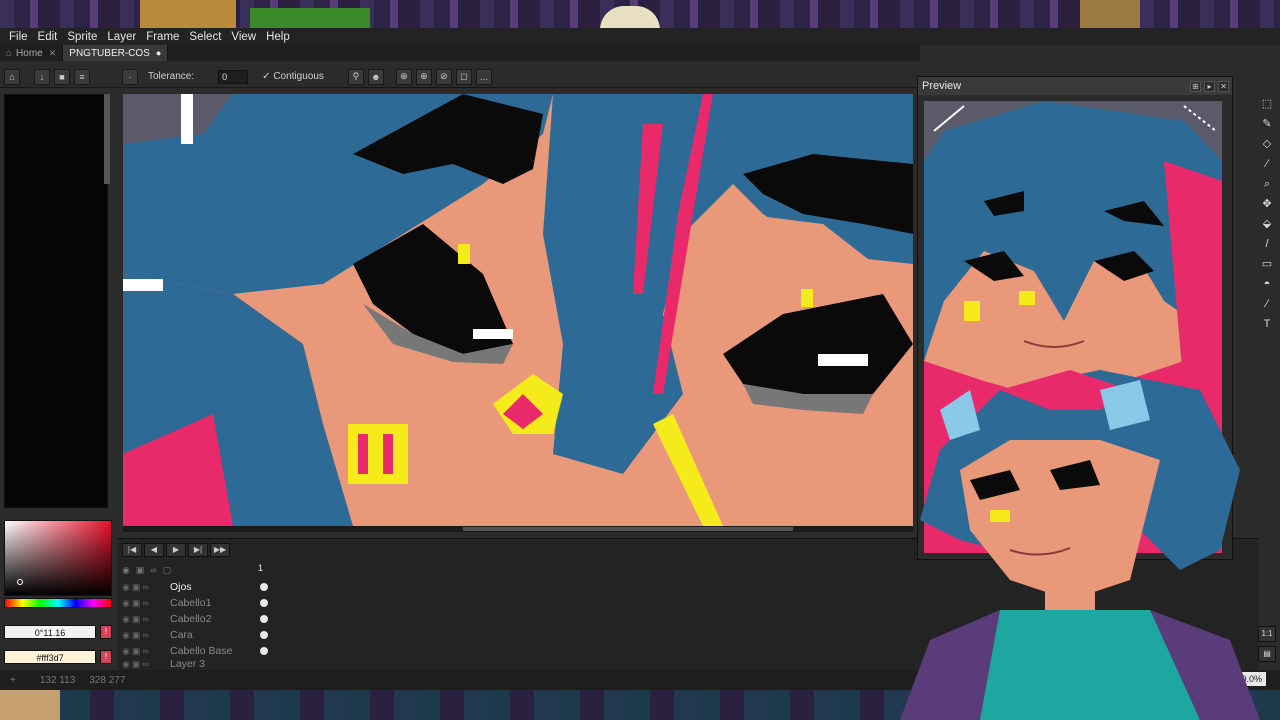 This screenshot has width=1280, height=720. What do you see at coordinates (154, 550) in the screenshot?
I see `prev-frame-icon: ◀` at bounding box center [154, 550].